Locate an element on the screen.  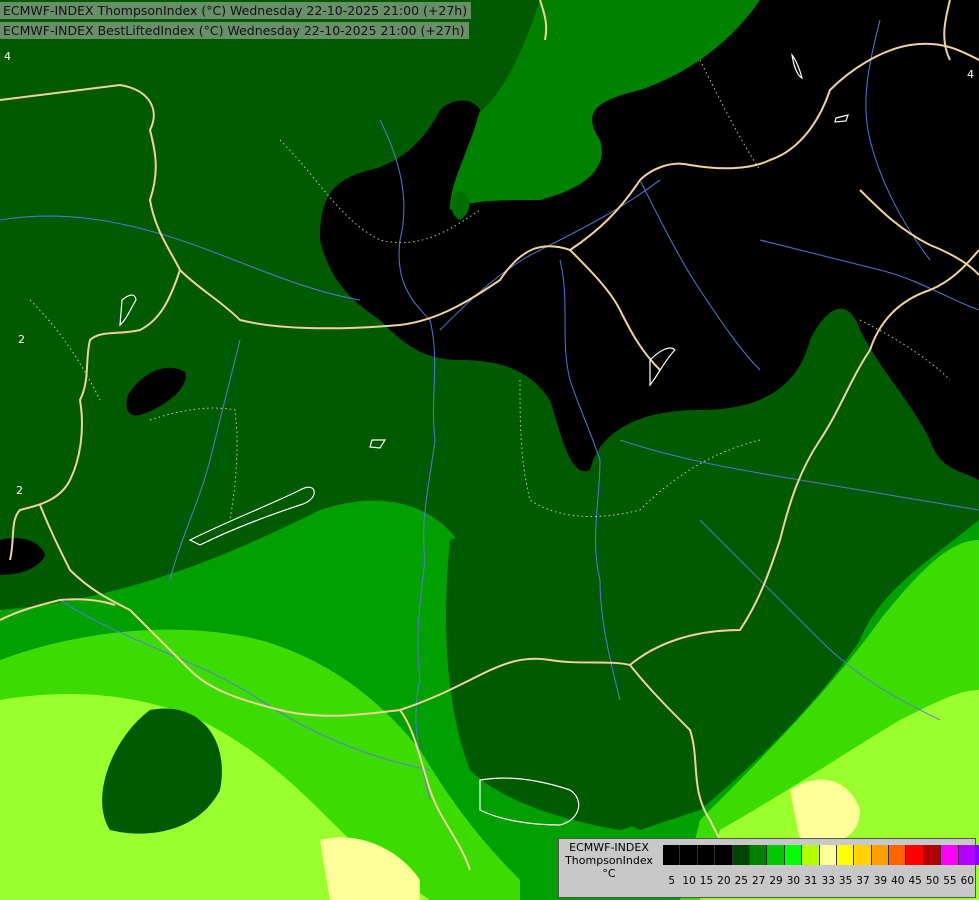
legend-tick-label: 60 is located at coordinates (967, 881).